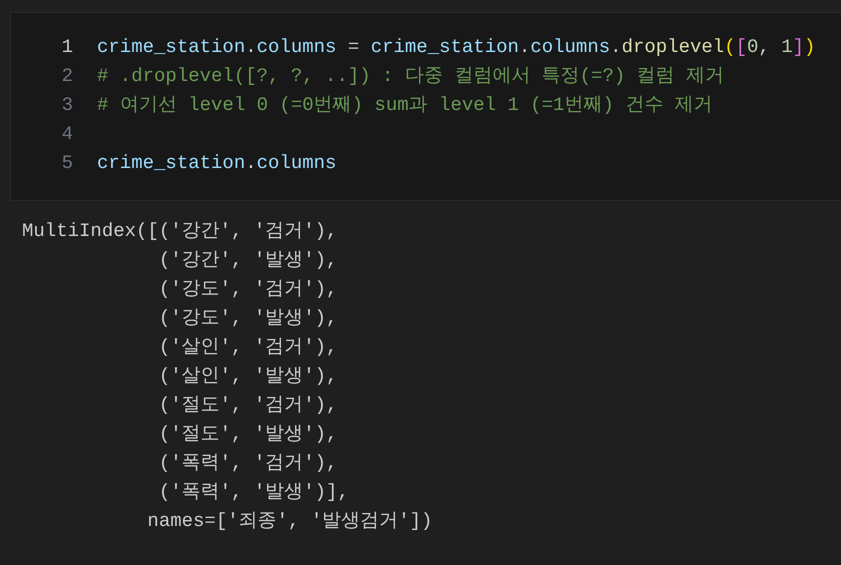 The width and height of the screenshot is (841, 565). Describe the element at coordinates (410, 77) in the screenshot. I see `code-line: # .droplevel([?, ?, ..]) : 다중 컬럼에서 특정(=?) 컬럼 제거` at that location.